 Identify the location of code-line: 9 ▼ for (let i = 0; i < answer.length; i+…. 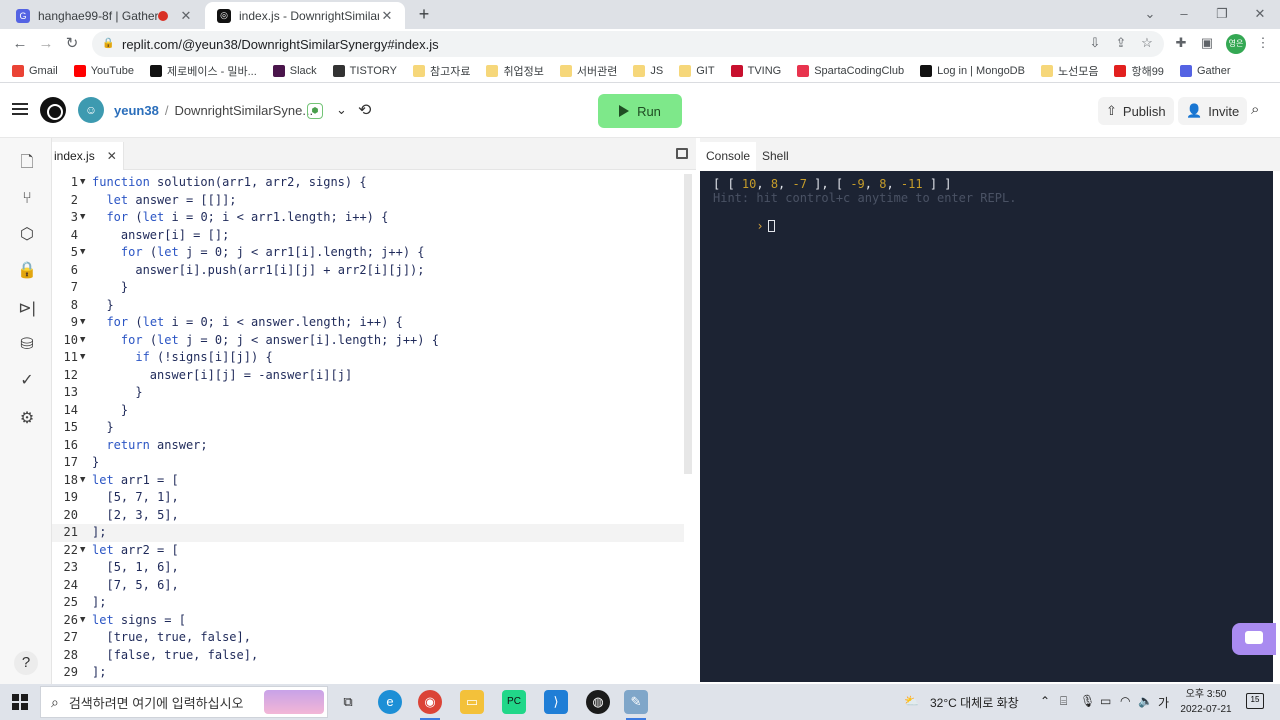
(368, 323).